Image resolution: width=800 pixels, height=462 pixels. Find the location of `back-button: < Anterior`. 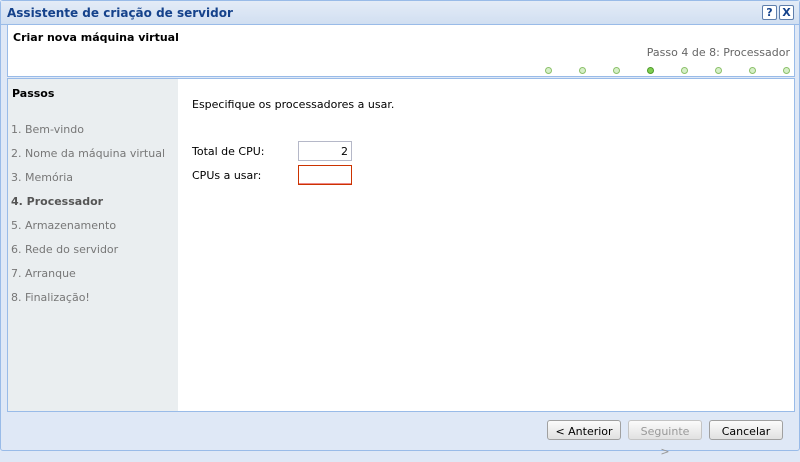

back-button: < Anterior is located at coordinates (584, 430).